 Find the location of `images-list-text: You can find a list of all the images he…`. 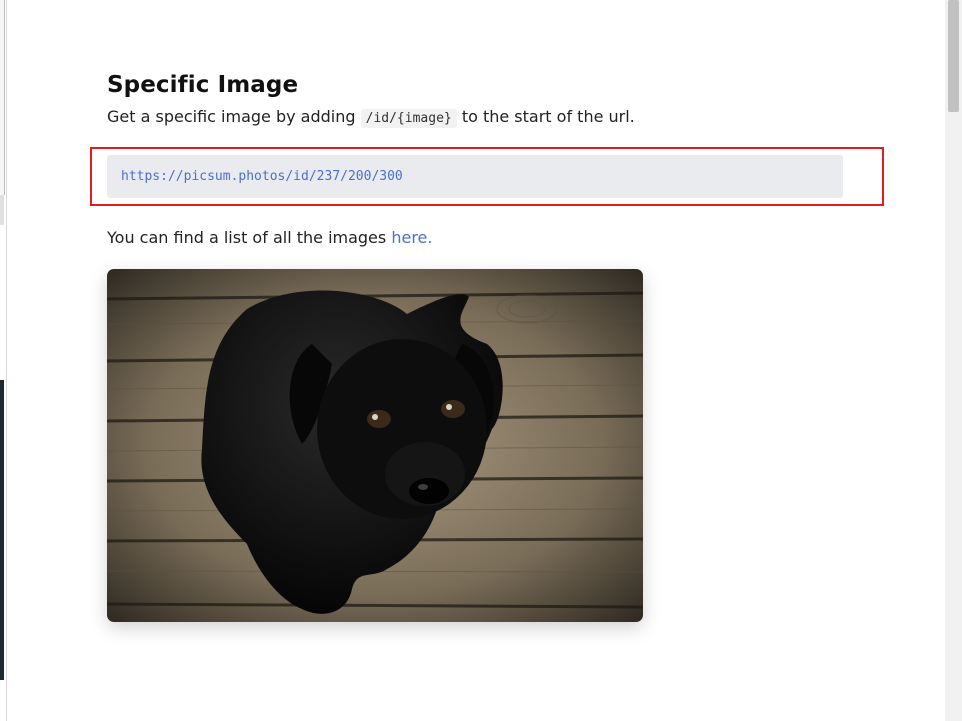

images-list-text: You can find a list of all the images he… is located at coordinates (269, 237).